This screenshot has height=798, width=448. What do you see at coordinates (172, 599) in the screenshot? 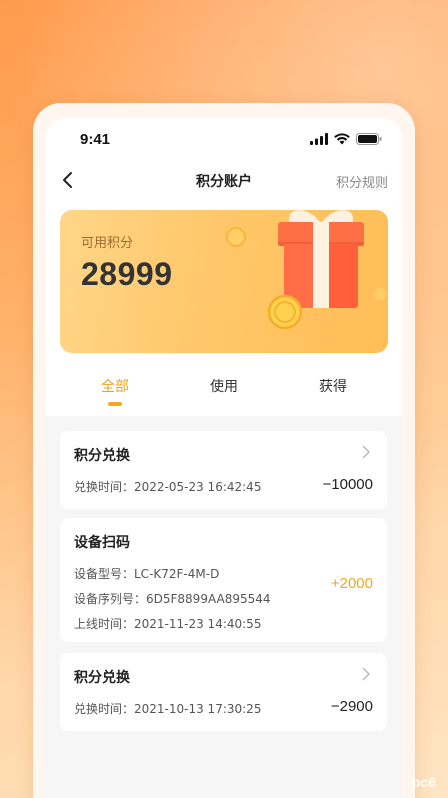
I see `record-device-serial: 设备序列号：6D5F8899AA895544` at bounding box center [172, 599].